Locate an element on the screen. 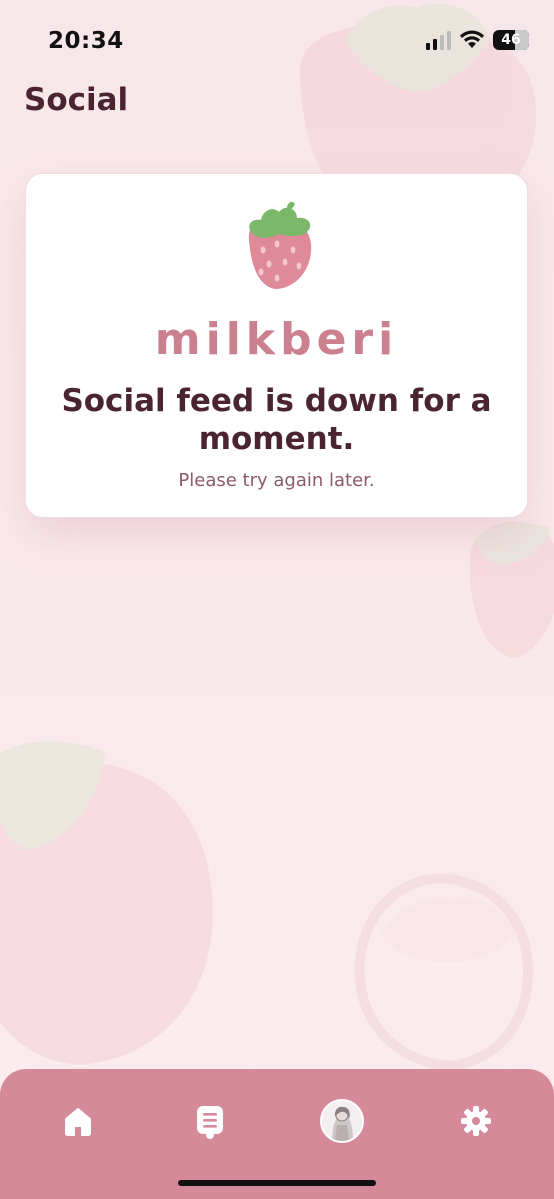  battery-icon: 46 is located at coordinates (511, 40).